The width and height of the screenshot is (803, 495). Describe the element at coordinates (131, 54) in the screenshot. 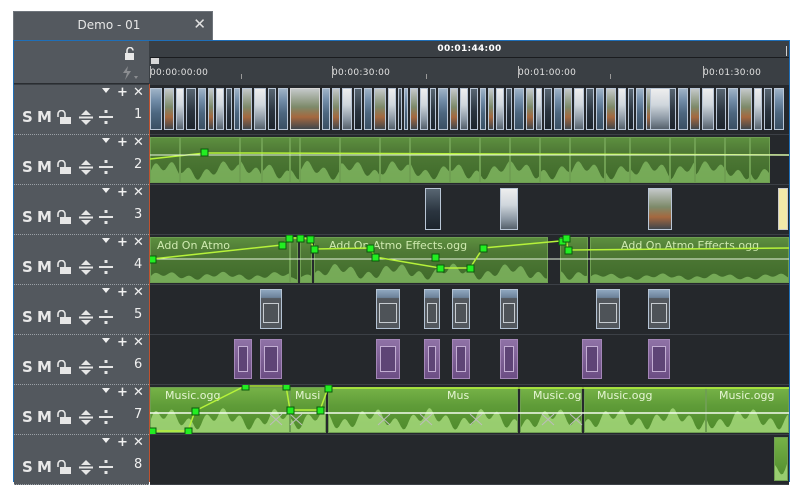

I see `padlock-open-icon` at that location.